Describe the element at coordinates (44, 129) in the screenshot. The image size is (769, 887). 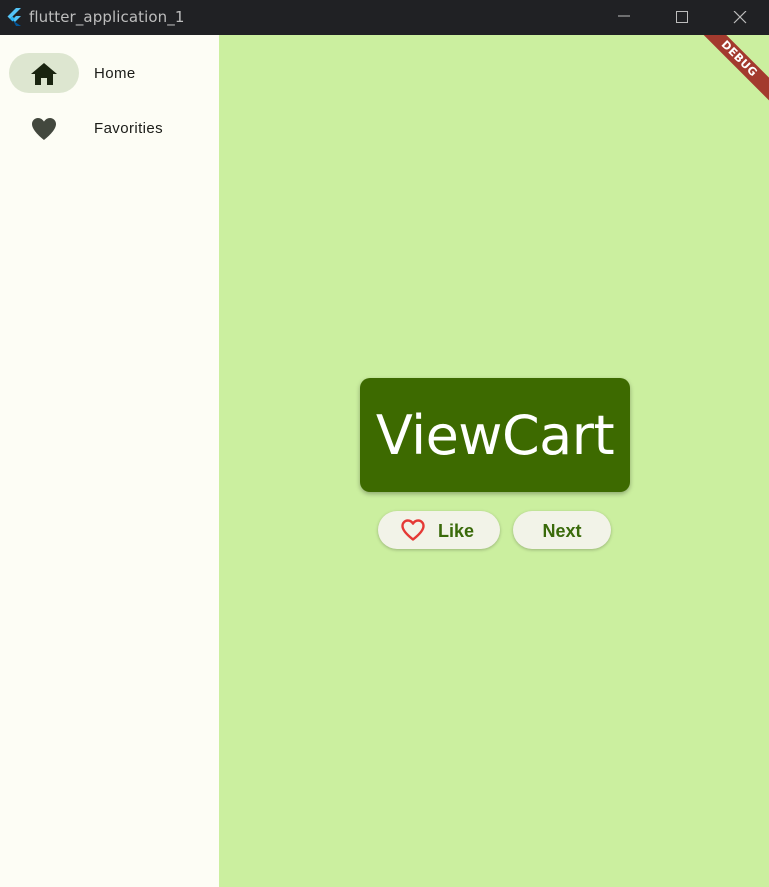
I see `heart-icon` at that location.